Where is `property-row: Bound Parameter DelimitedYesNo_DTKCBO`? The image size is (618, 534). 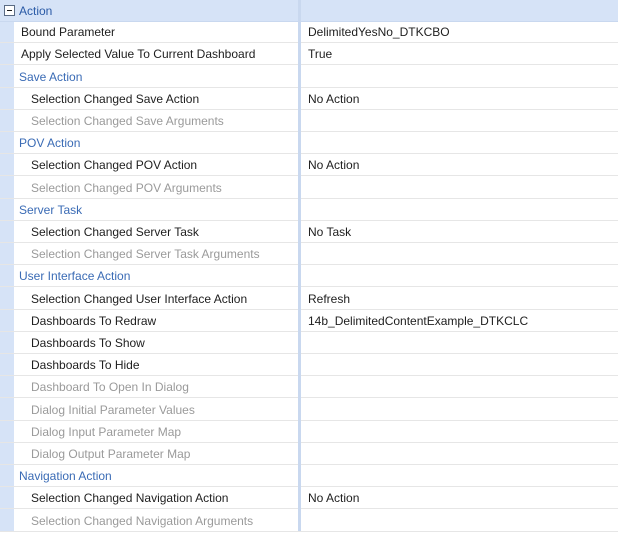 property-row: Bound Parameter DelimitedYesNo_DTKCBO is located at coordinates (309, 32).